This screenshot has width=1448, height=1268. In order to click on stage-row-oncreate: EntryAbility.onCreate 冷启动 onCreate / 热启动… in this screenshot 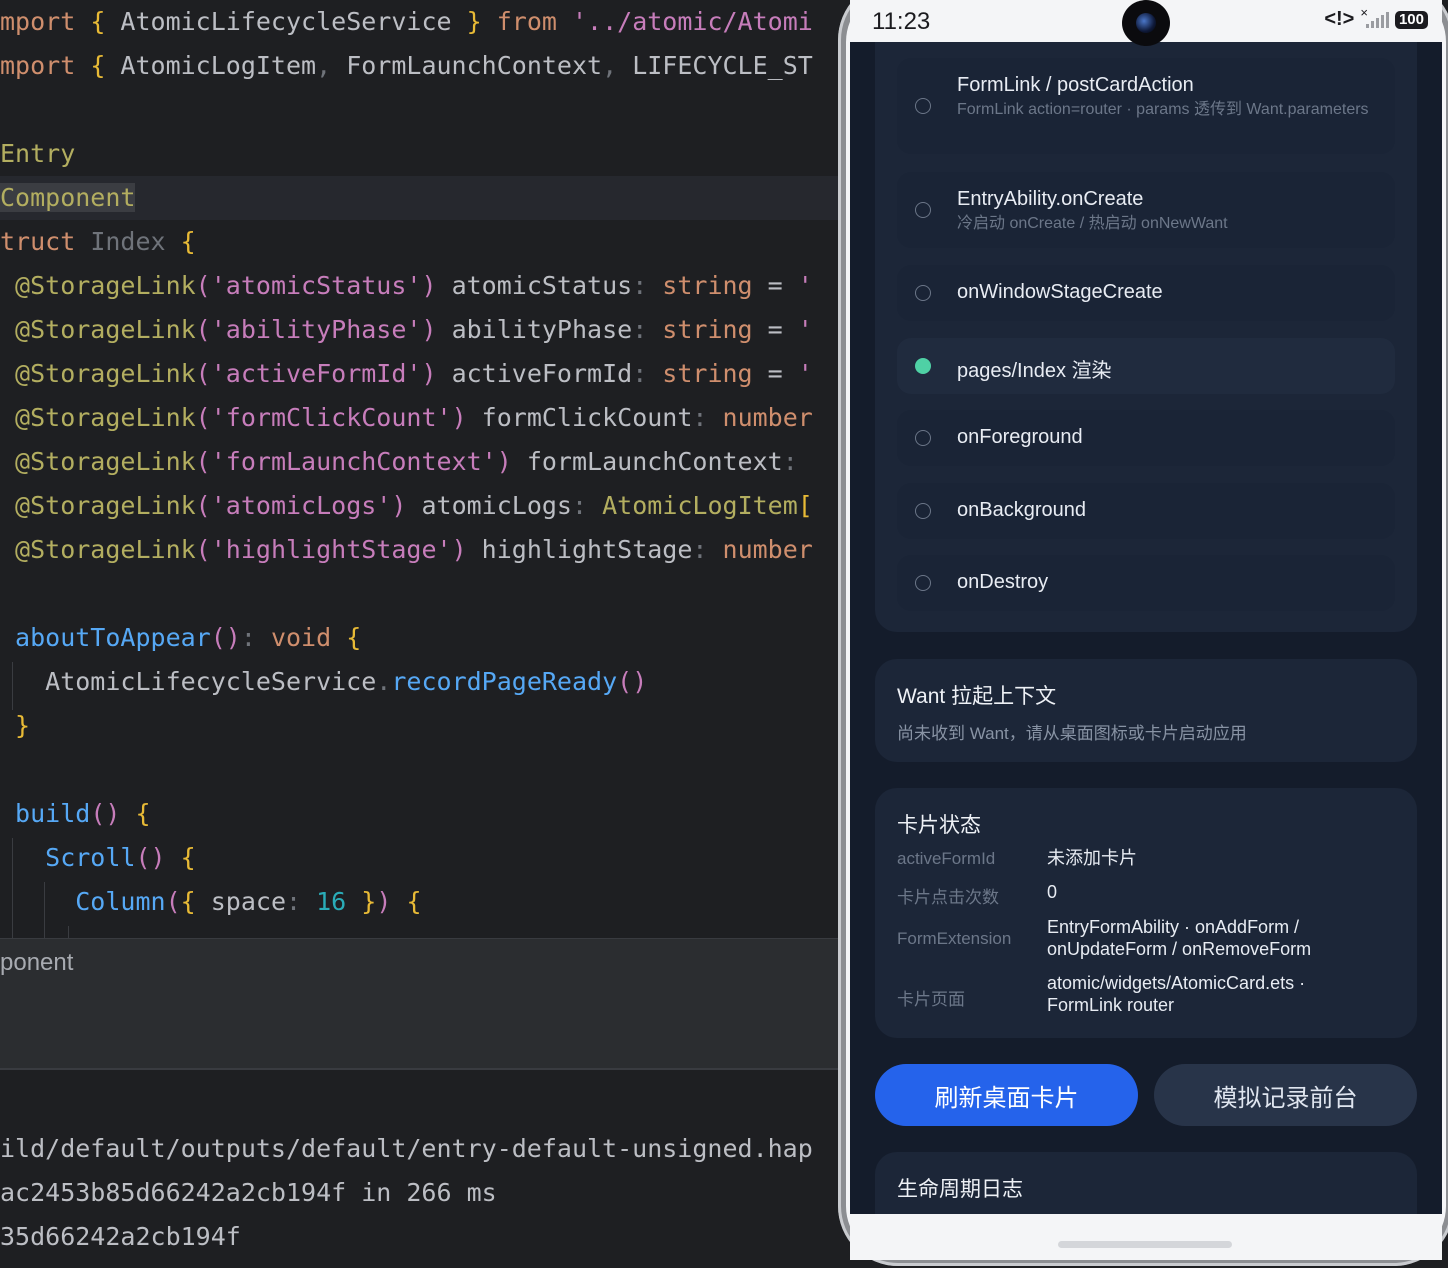, I will do `click(1146, 210)`.